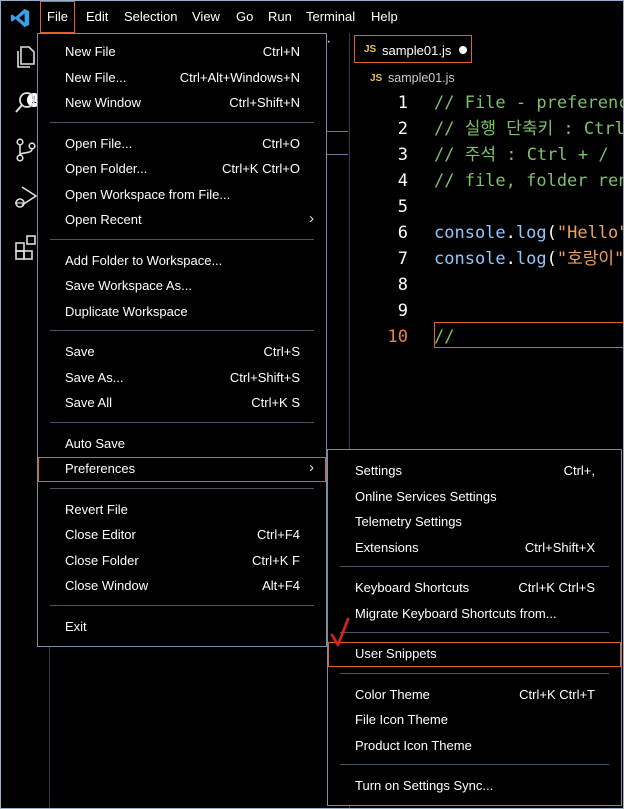  Describe the element at coordinates (421, 78) in the screenshot. I see `breadcrumb-file: sample01.js` at that location.